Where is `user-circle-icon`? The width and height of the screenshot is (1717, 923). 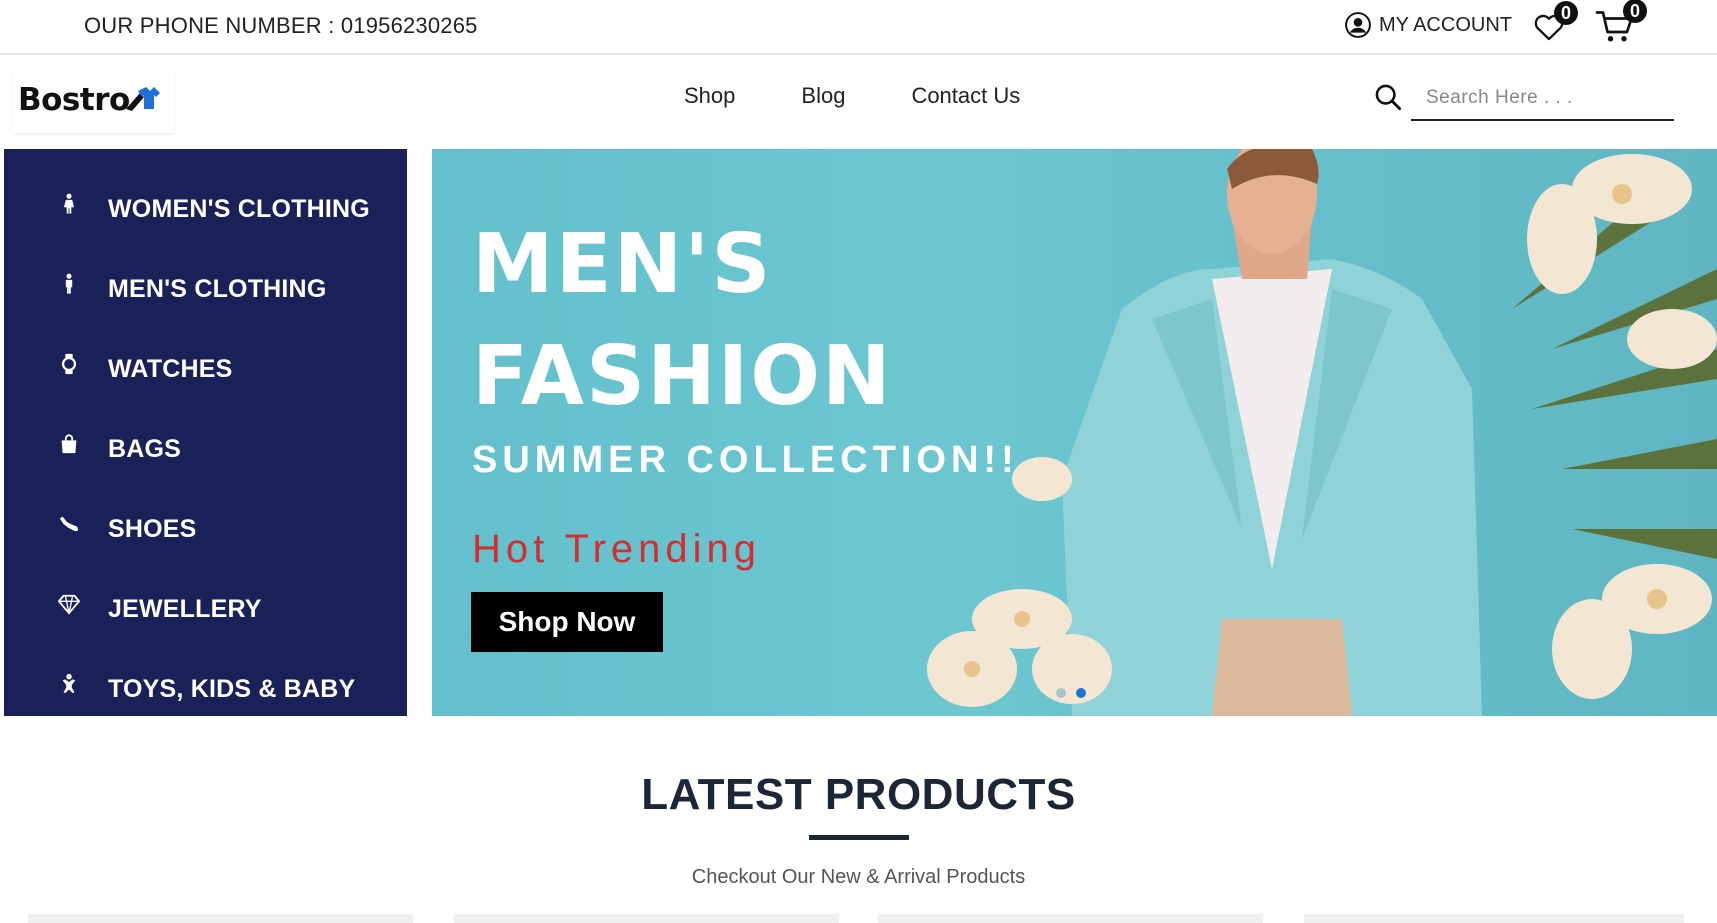
user-circle-icon is located at coordinates (1358, 25).